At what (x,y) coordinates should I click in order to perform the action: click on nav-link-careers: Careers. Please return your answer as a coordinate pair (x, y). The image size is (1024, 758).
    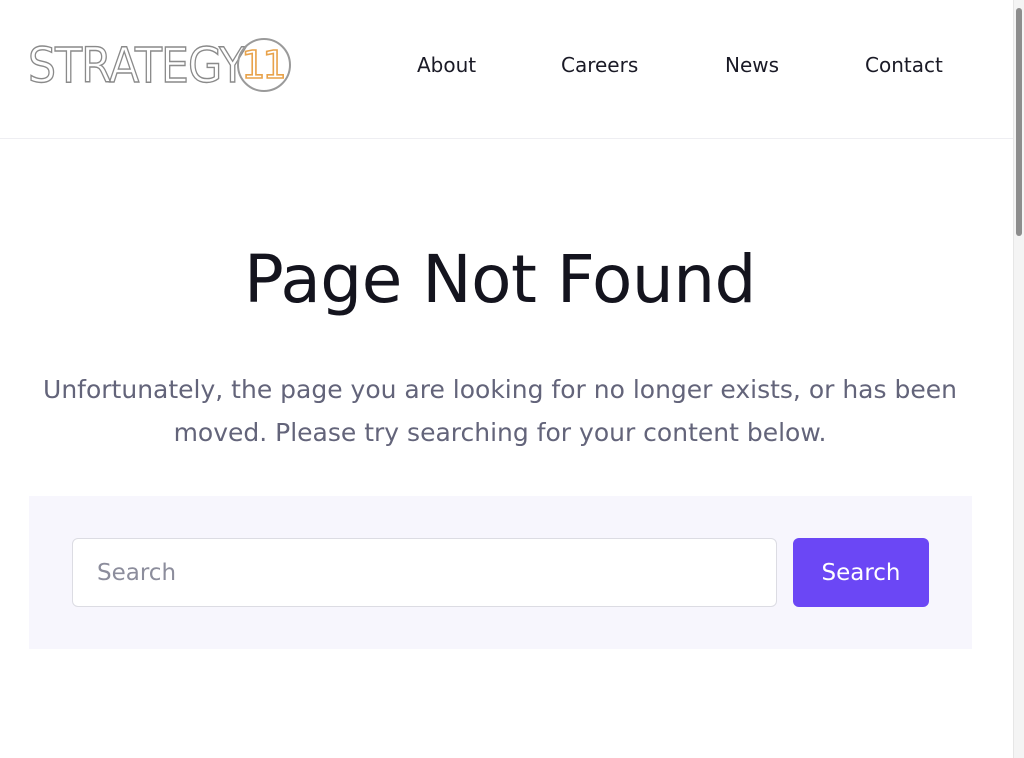
    Looking at the image, I should click on (599, 65).